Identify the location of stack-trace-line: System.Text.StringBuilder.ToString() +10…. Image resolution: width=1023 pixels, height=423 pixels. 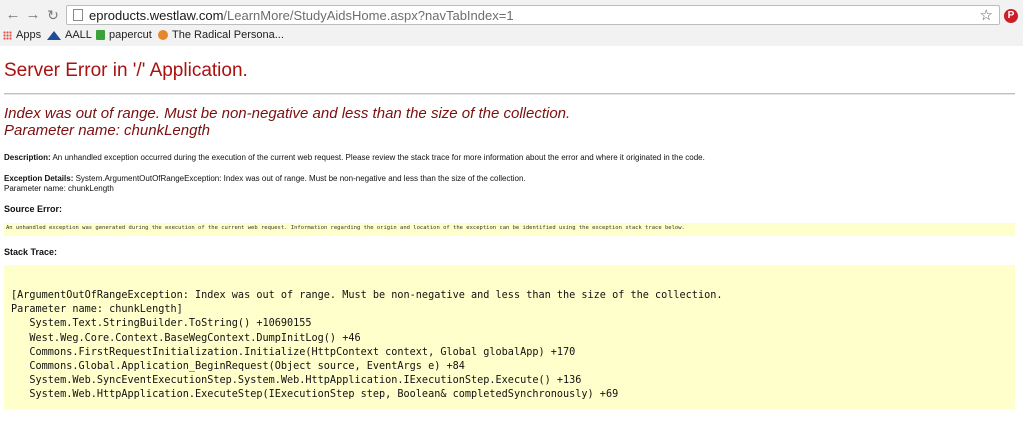
(161, 324).